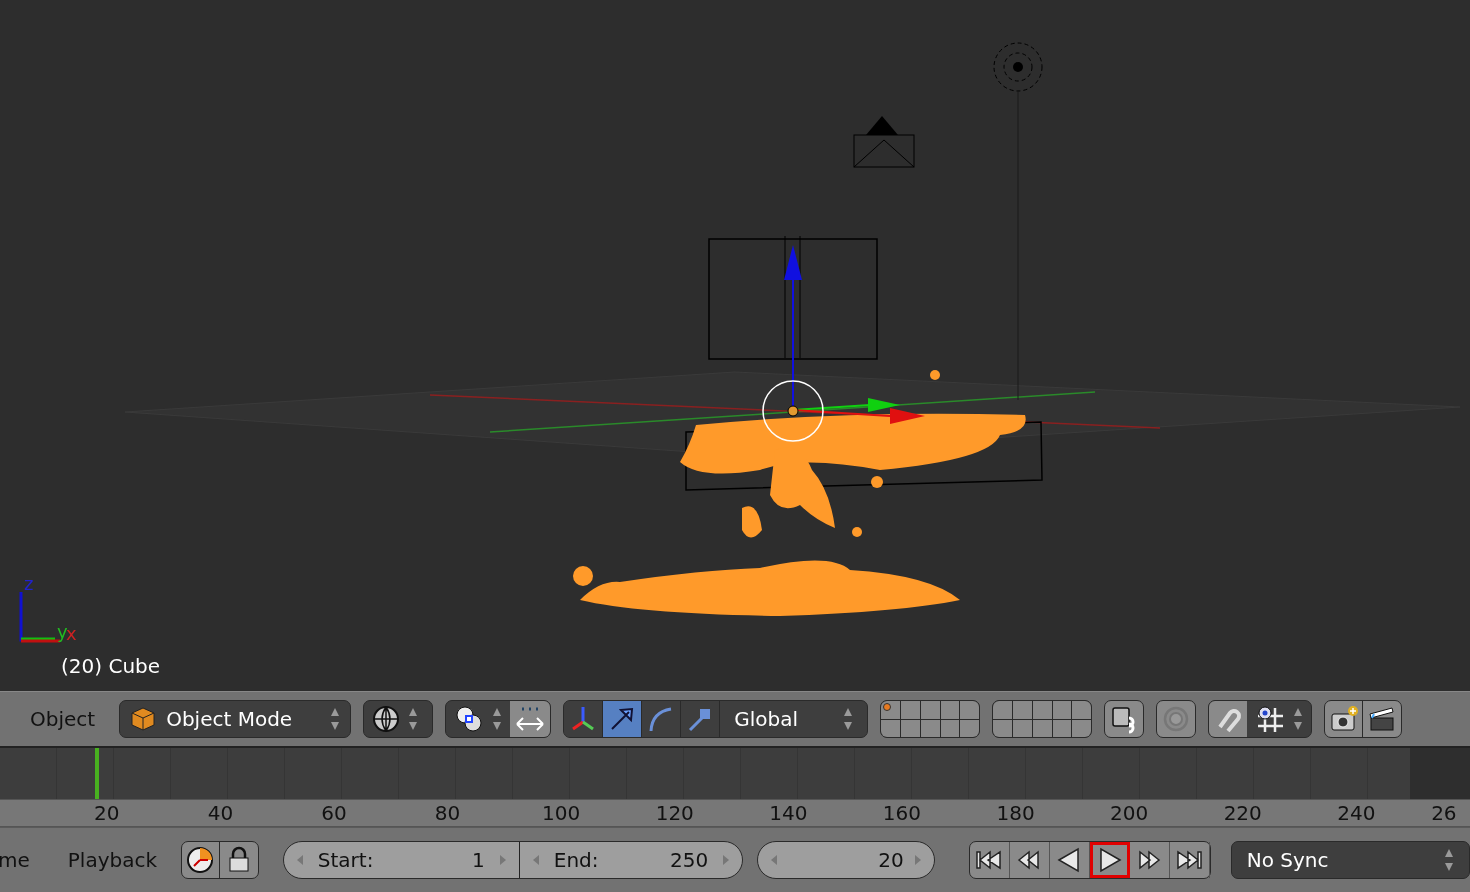  I want to click on shading-dropdown, so click(398, 719).